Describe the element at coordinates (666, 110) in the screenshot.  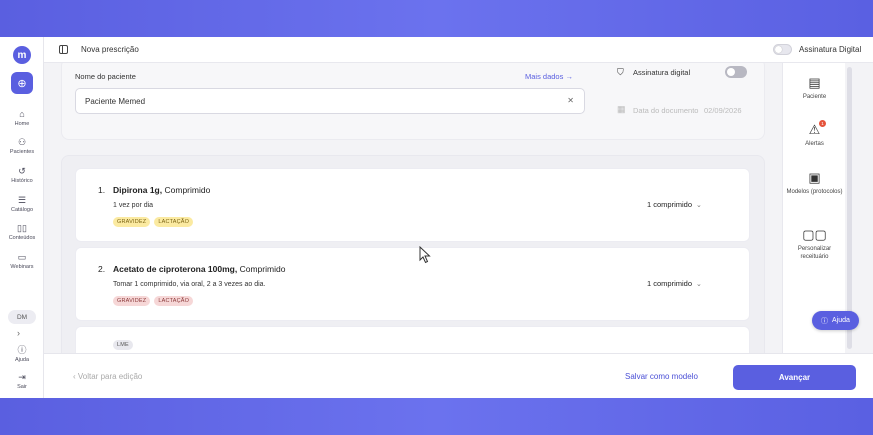
I see `document-date-label: Data do documento` at that location.